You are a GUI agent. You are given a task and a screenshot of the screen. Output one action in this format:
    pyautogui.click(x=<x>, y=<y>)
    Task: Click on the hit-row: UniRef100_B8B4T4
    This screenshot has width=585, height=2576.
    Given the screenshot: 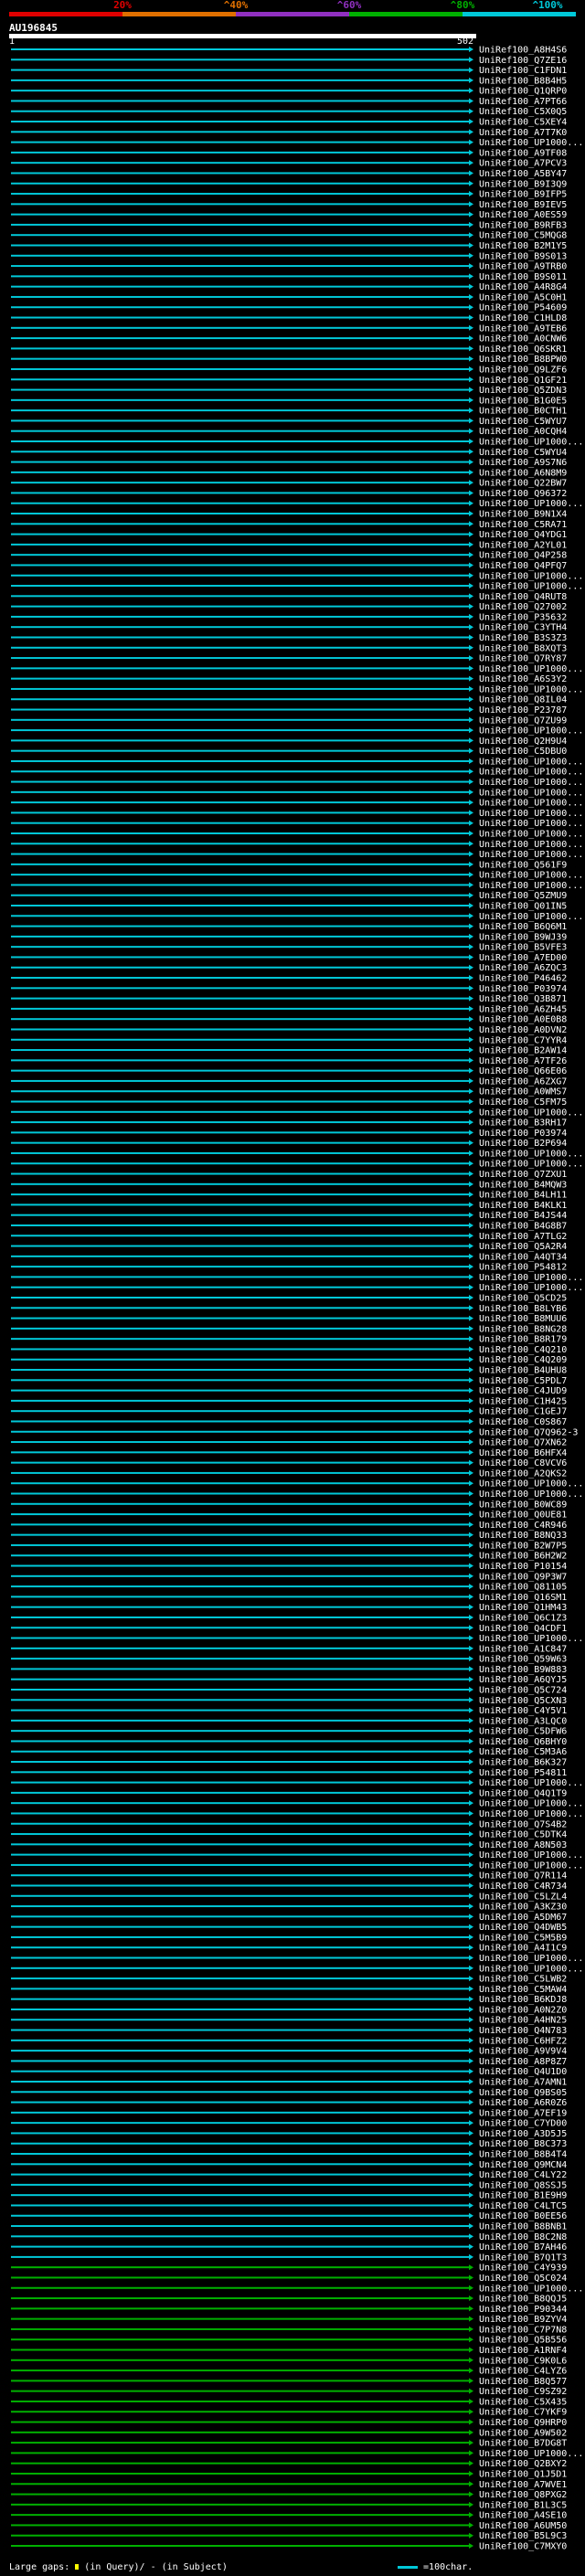 What is the action you would take?
    pyautogui.click(x=289, y=2155)
    